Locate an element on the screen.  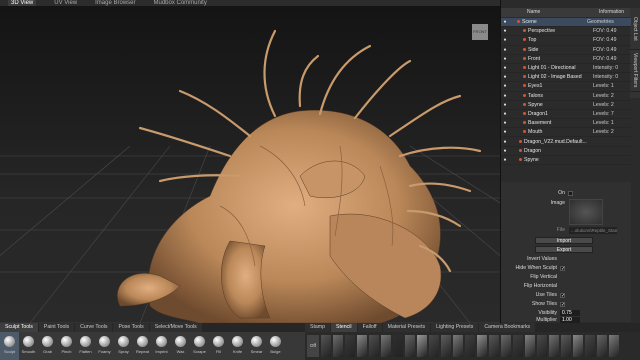
outliner-row: ● Spyne is located at coordinates (566, 160).